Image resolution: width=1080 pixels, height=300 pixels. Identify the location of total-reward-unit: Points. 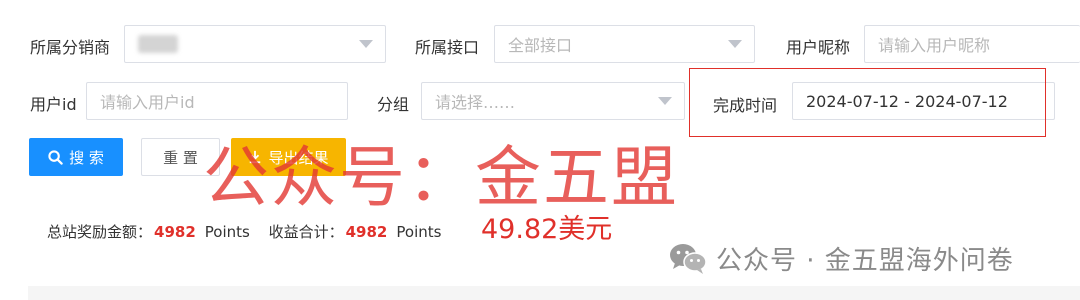
(227, 232).